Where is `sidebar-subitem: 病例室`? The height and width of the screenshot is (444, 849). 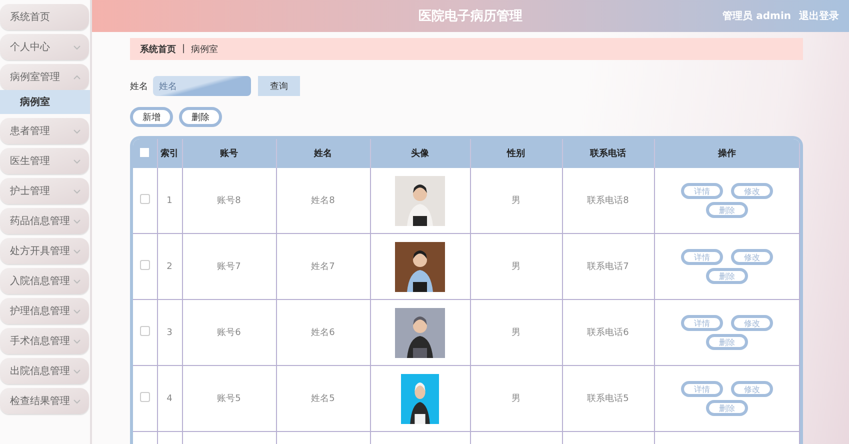
sidebar-subitem: 病例室 is located at coordinates (45, 102).